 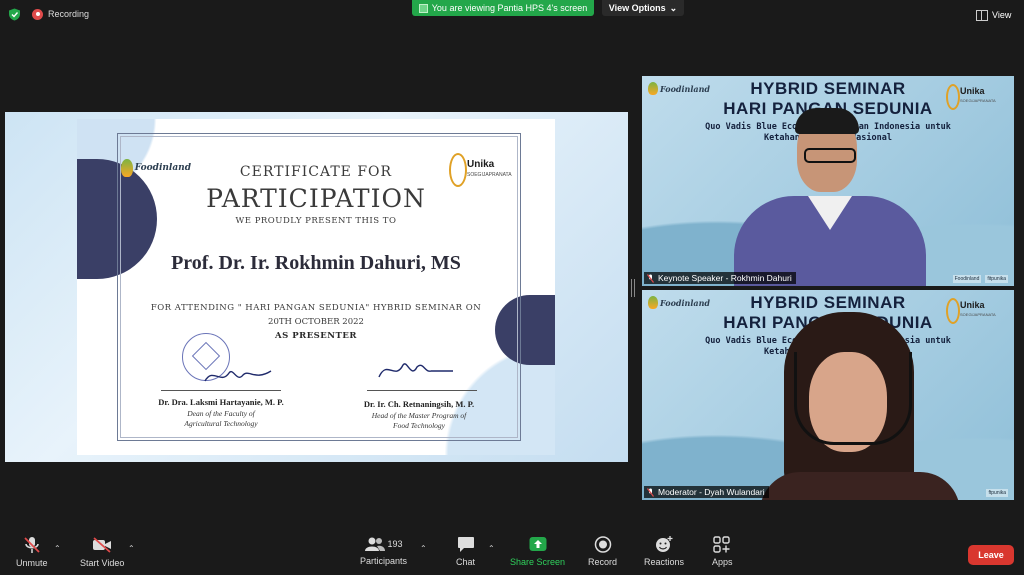 I want to click on participants-button: 193 Participants, so click(x=383, y=551).